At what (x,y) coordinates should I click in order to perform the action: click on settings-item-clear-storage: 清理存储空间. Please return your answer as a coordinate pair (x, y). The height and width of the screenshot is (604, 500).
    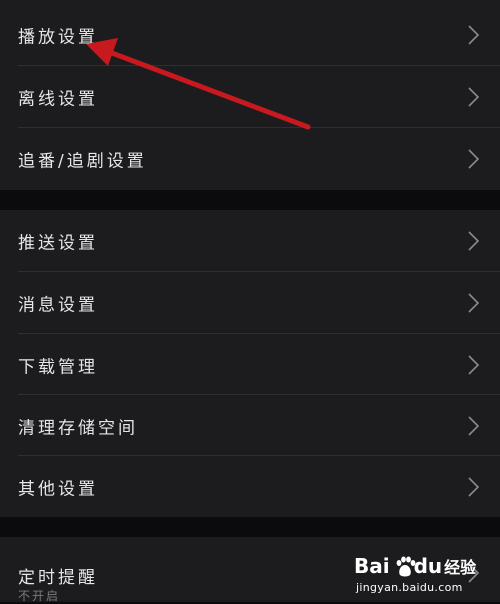
    Looking at the image, I should click on (250, 425).